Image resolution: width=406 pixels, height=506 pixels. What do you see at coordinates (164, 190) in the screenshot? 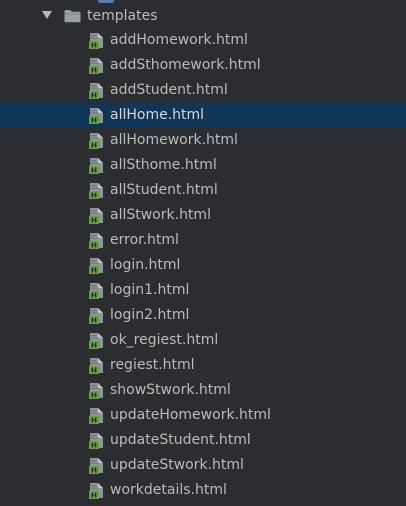
I see `file-name-label: allStudent.html` at bounding box center [164, 190].